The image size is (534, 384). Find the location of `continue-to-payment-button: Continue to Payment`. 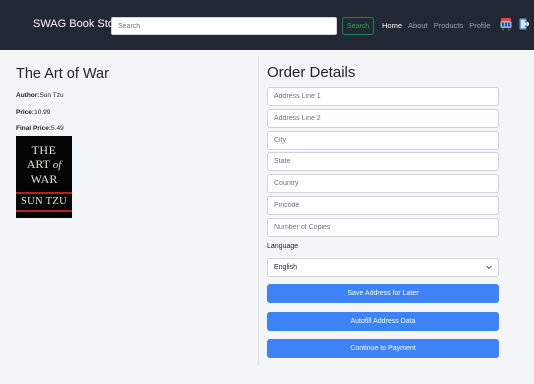

continue-to-payment-button: Continue to Payment is located at coordinates (383, 348).